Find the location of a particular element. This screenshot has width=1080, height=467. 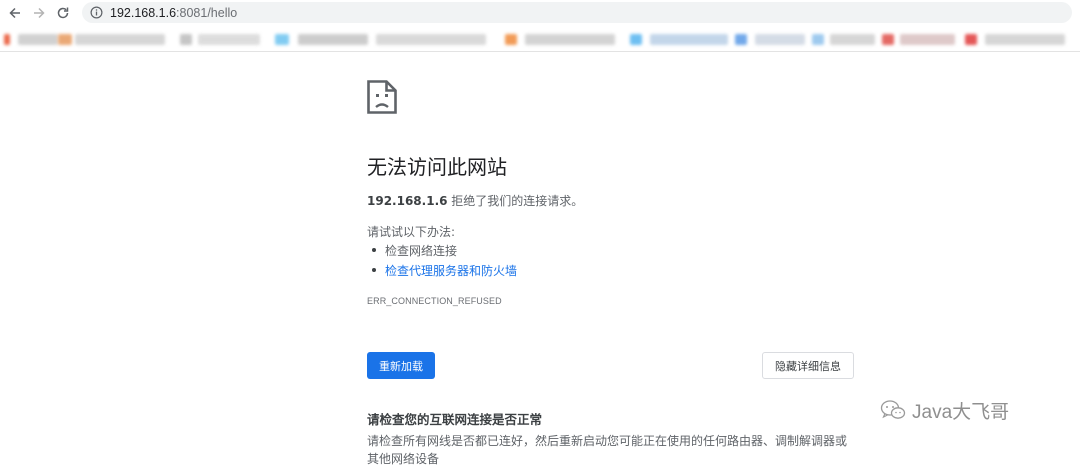

url-path: :8081/hello is located at coordinates (207, 12).